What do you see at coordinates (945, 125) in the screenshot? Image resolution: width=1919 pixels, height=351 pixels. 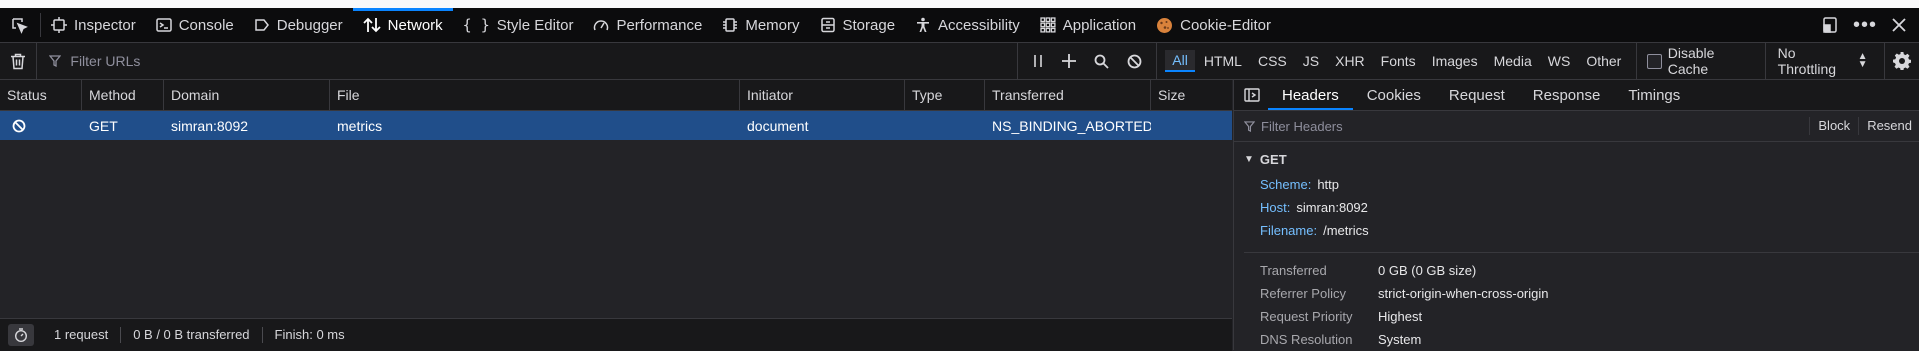 I see `type-cell` at bounding box center [945, 125].